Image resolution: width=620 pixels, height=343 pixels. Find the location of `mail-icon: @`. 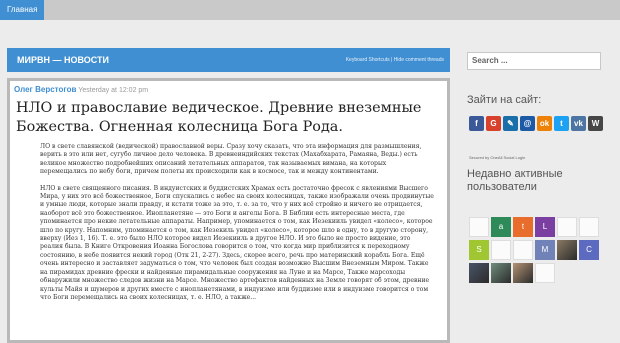

mail-icon: @ is located at coordinates (527, 123).